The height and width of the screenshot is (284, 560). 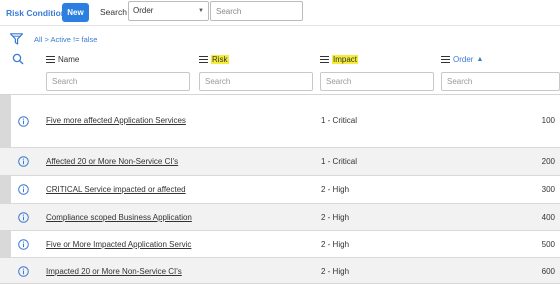 I want to click on search-field-value: Order, so click(x=143, y=10).